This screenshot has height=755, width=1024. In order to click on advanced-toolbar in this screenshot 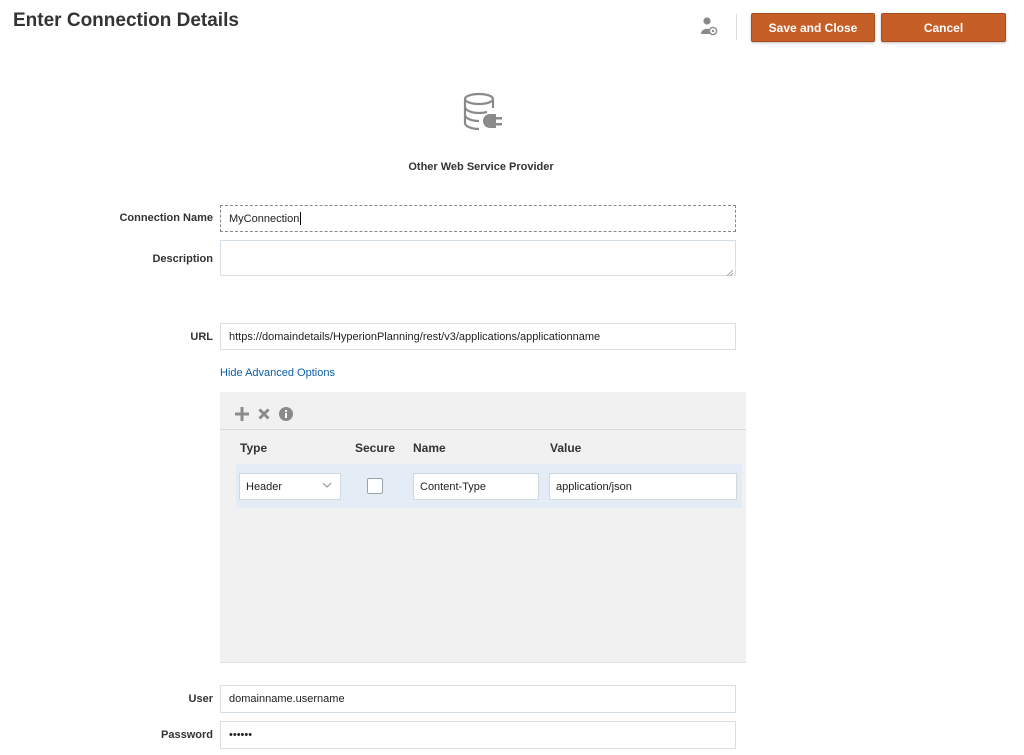, I will do `click(264, 414)`.